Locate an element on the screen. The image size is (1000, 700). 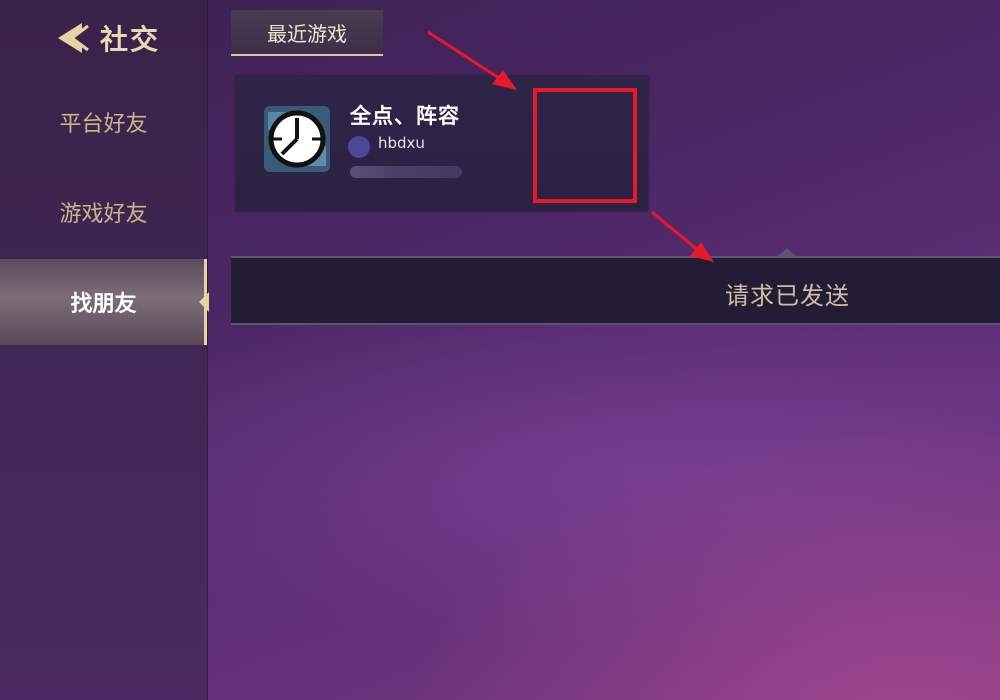
tab-recent-games: 最近游戏 is located at coordinates (307, 33).